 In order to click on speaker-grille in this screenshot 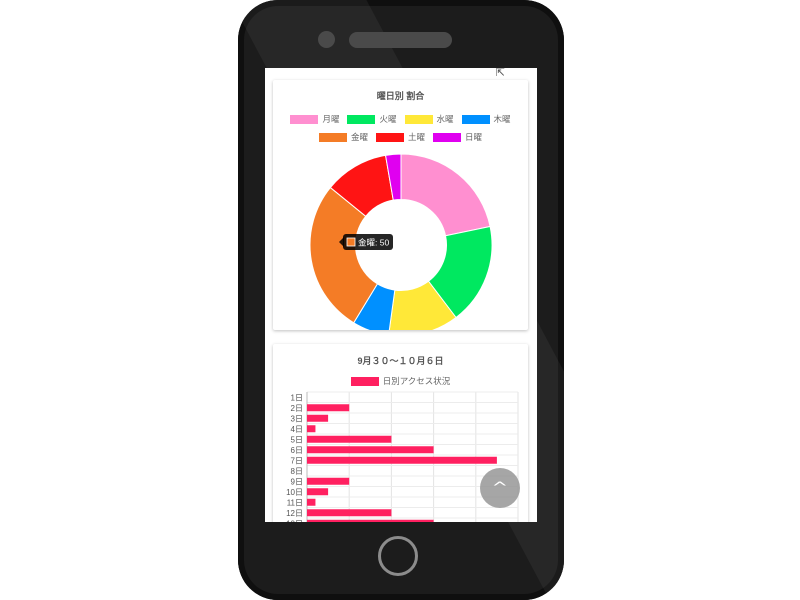, I will do `click(400, 40)`.